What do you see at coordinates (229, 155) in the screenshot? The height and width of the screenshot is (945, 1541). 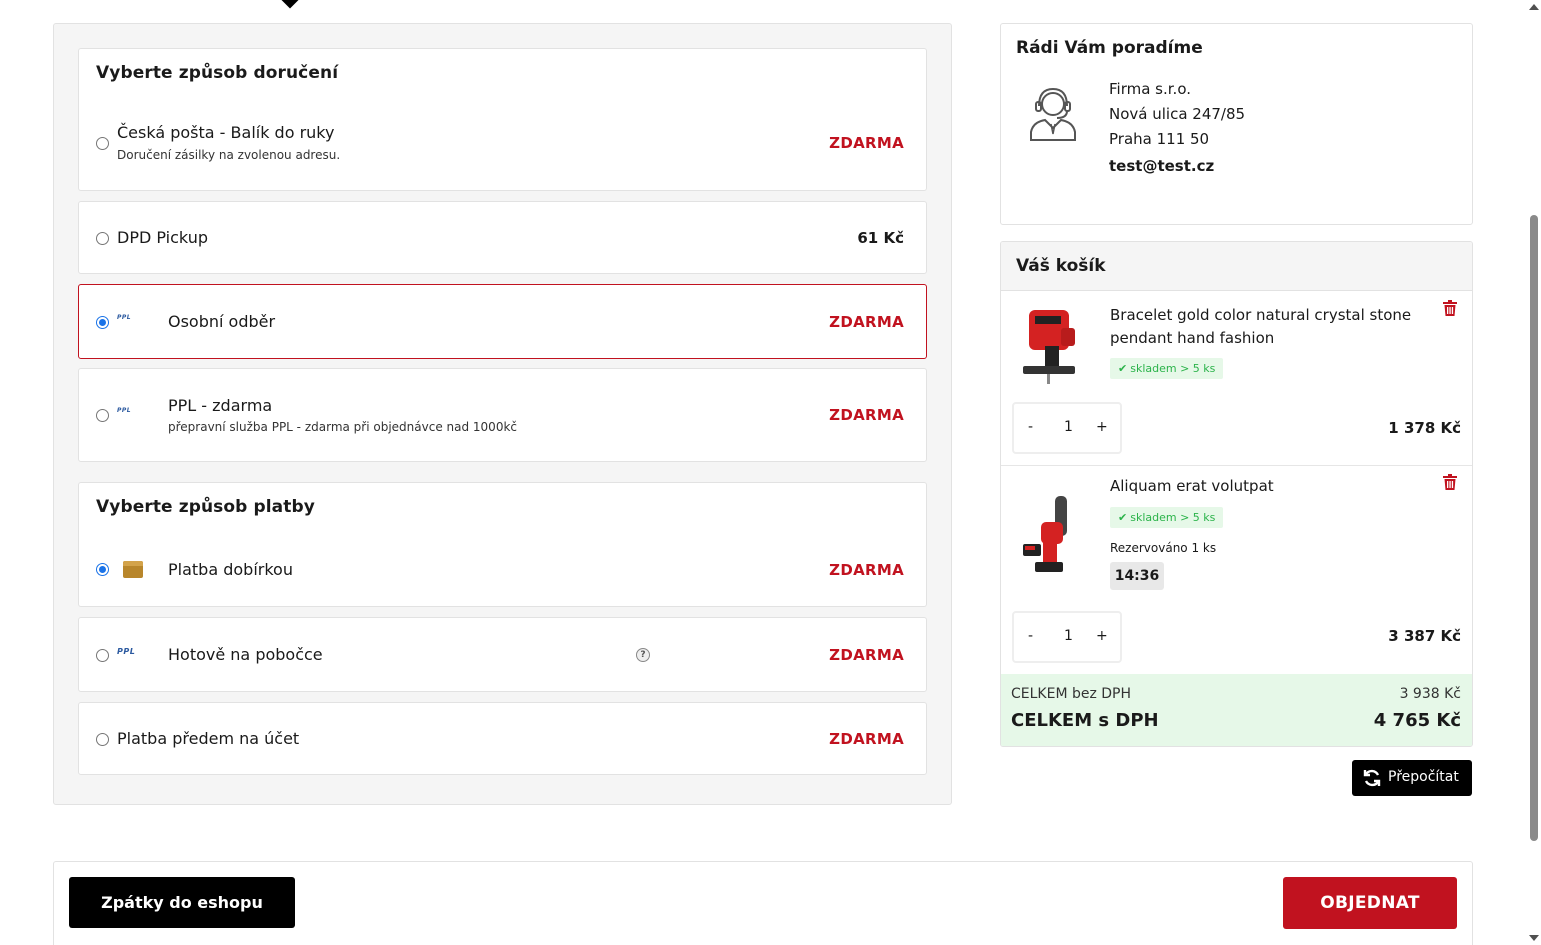 I see `delivery-option-description: Doručení zásilky na zvolenou adresu.` at bounding box center [229, 155].